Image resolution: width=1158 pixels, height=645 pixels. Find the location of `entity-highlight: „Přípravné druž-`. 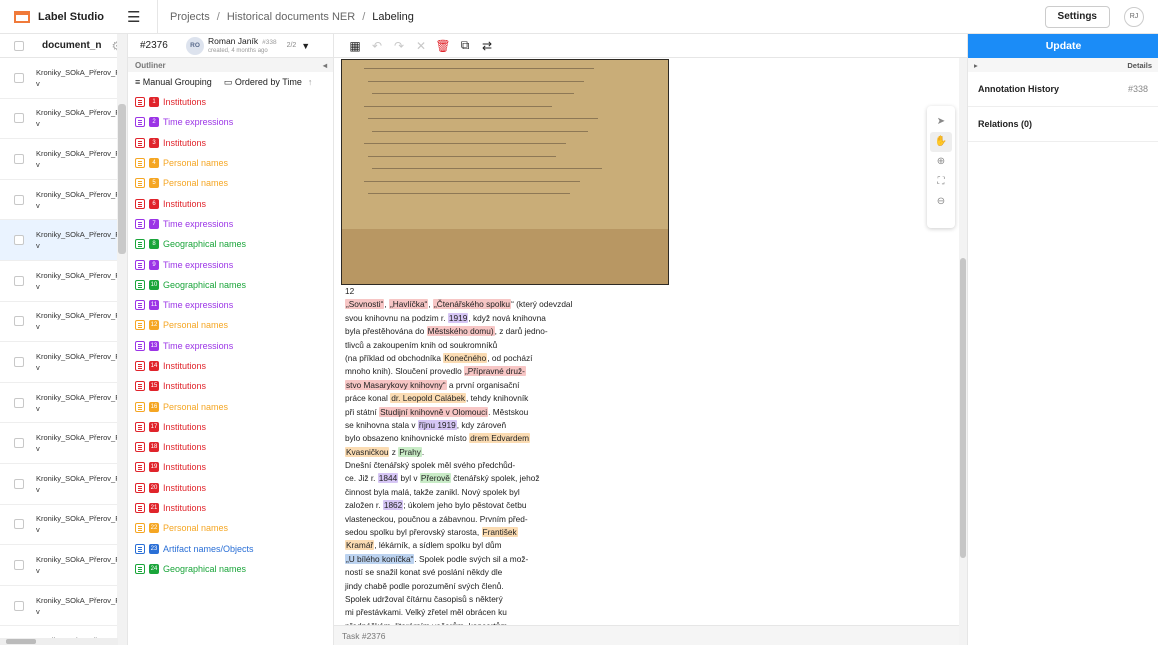

entity-highlight: „Přípravné druž- is located at coordinates (495, 371).